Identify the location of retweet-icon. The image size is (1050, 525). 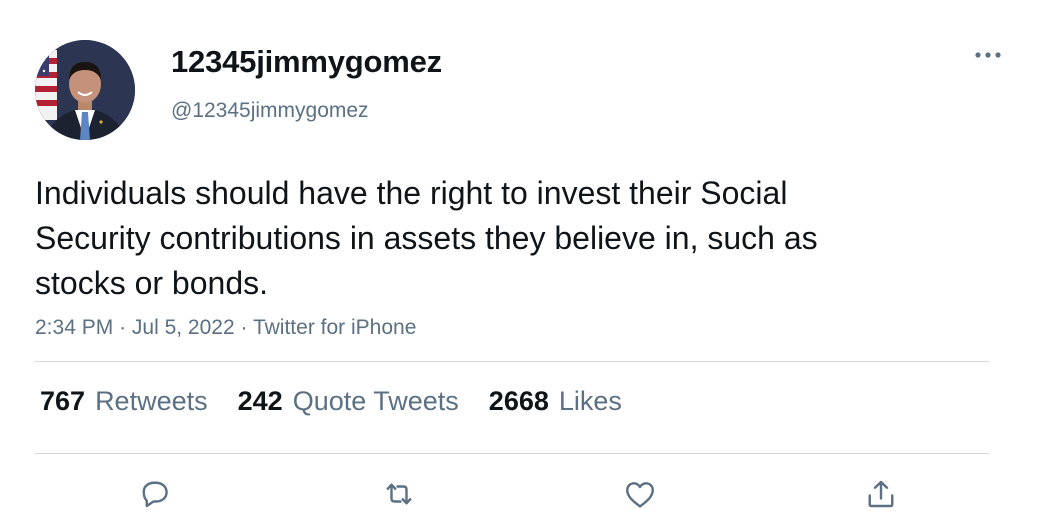
(399, 494).